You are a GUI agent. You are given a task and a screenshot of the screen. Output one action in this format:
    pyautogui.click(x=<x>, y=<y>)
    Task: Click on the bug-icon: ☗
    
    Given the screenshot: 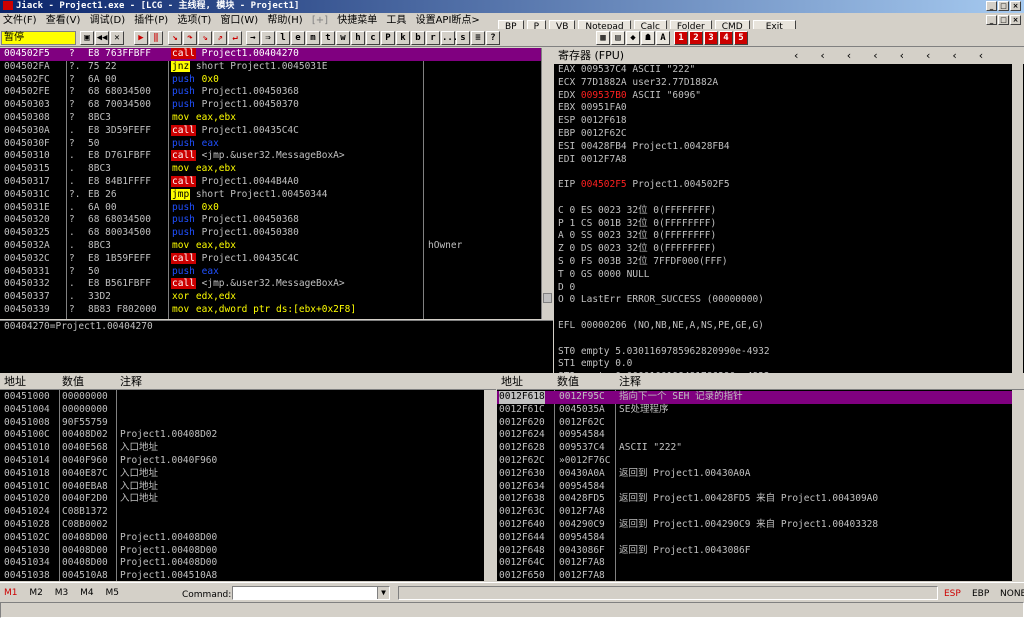 What is the action you would take?
    pyautogui.click(x=648, y=38)
    